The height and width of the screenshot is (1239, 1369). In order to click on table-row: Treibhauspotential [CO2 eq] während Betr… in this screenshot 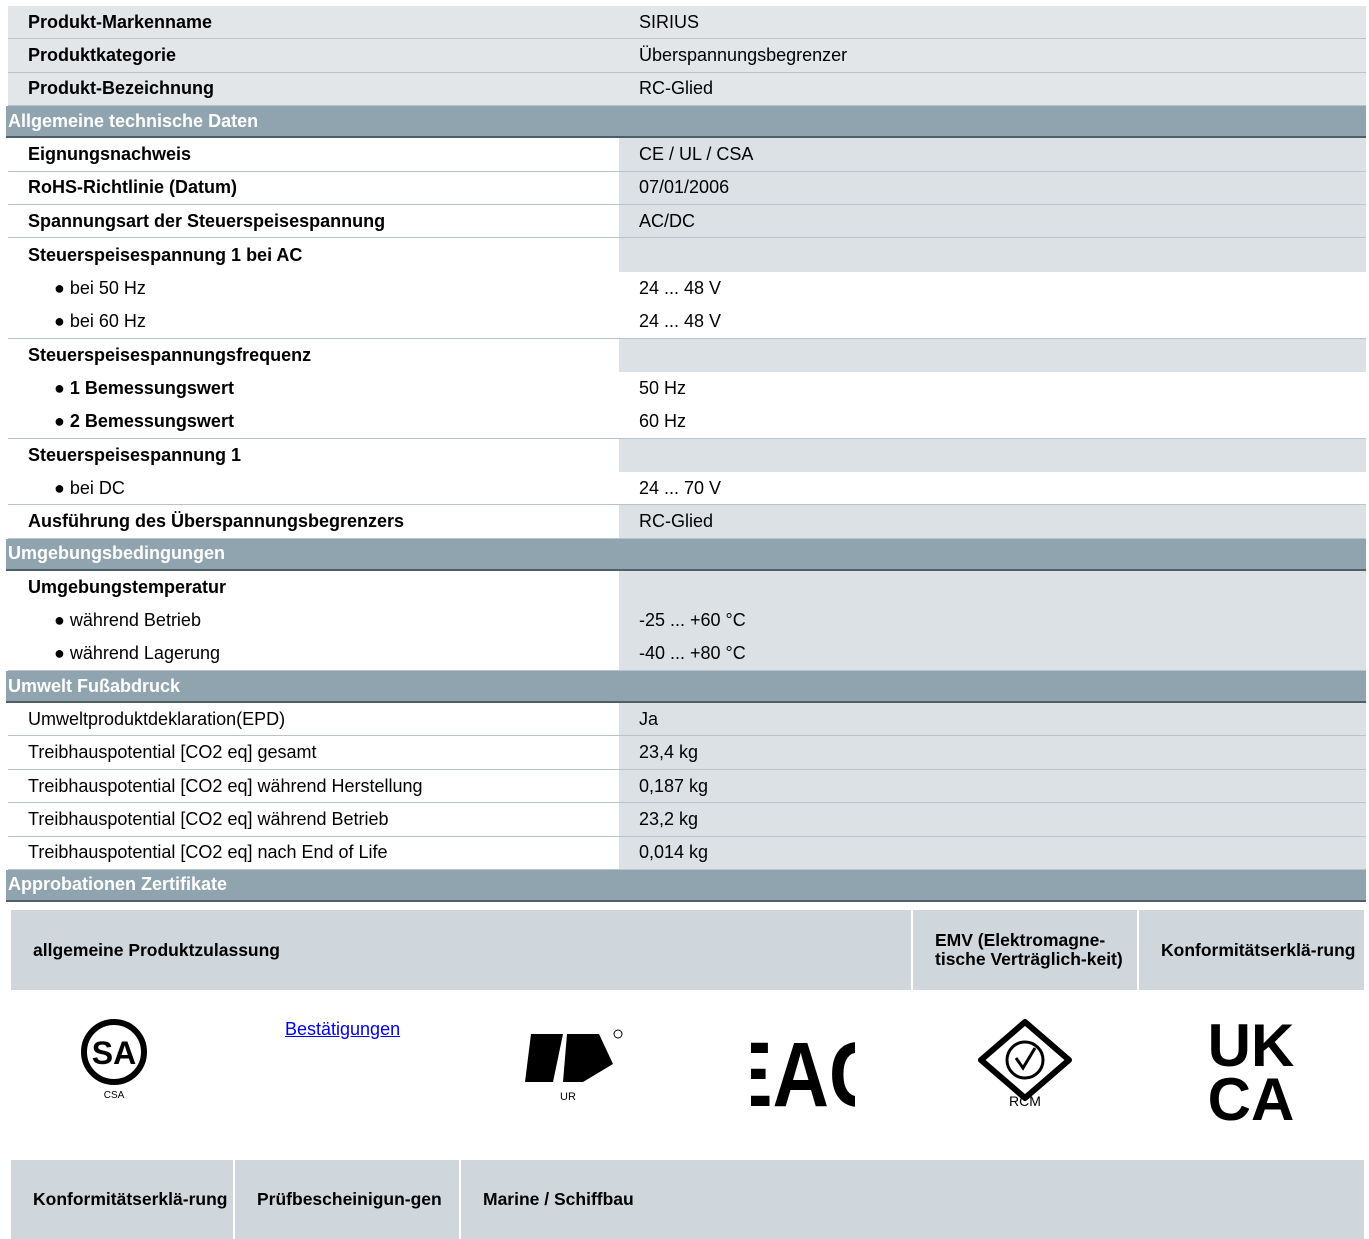, I will do `click(687, 820)`.